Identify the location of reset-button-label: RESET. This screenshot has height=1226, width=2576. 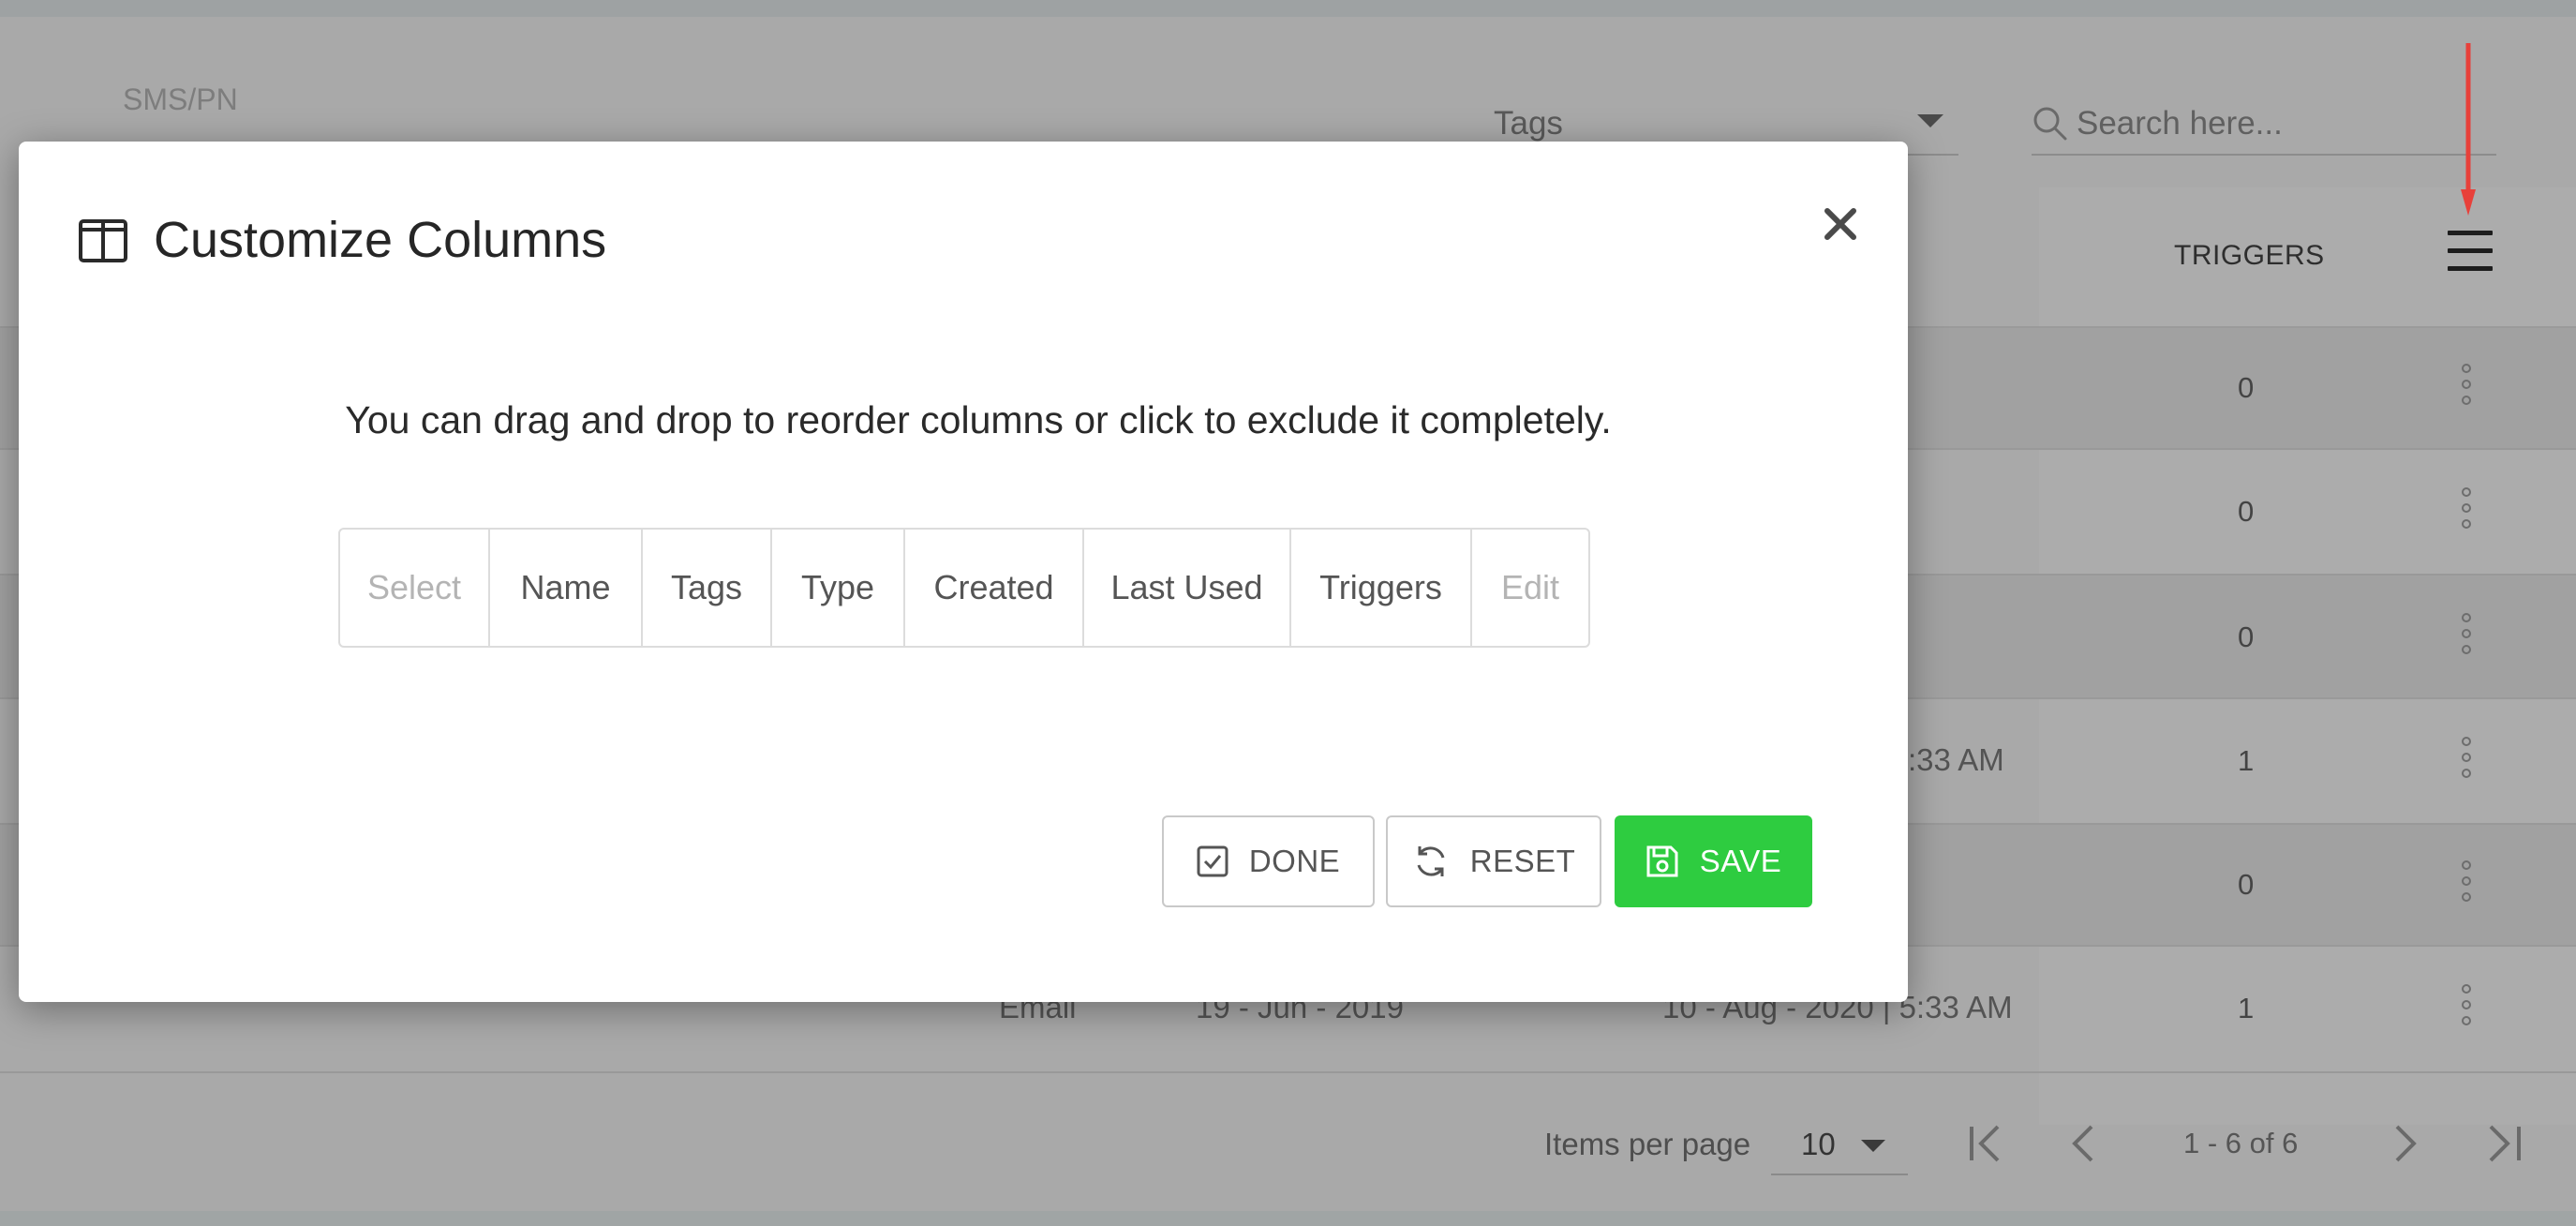
(1522, 861).